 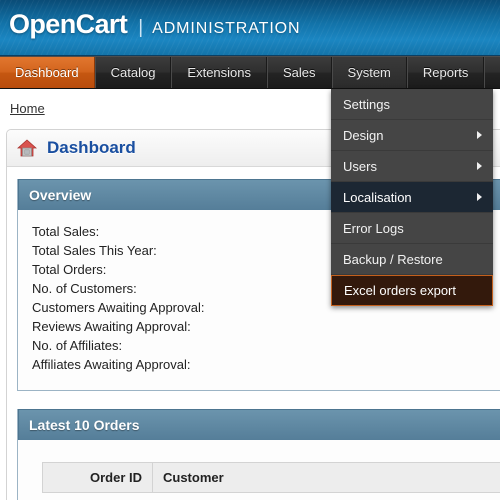 What do you see at coordinates (492, 72) in the screenshot?
I see `nav-item-help: H` at bounding box center [492, 72].